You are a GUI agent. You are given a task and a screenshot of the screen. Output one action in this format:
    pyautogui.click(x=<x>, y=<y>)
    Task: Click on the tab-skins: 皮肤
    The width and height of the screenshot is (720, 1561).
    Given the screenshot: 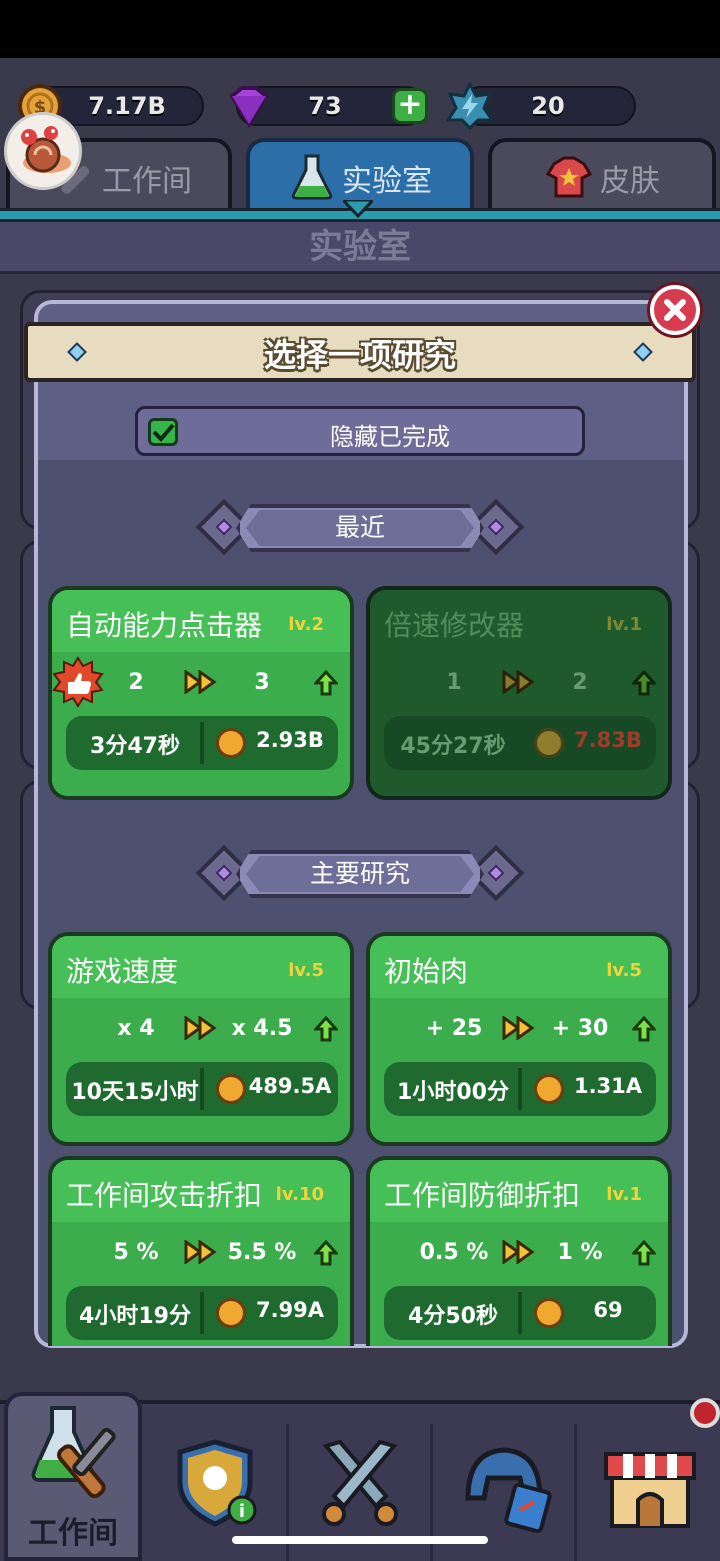 What is the action you would take?
    pyautogui.click(x=602, y=174)
    